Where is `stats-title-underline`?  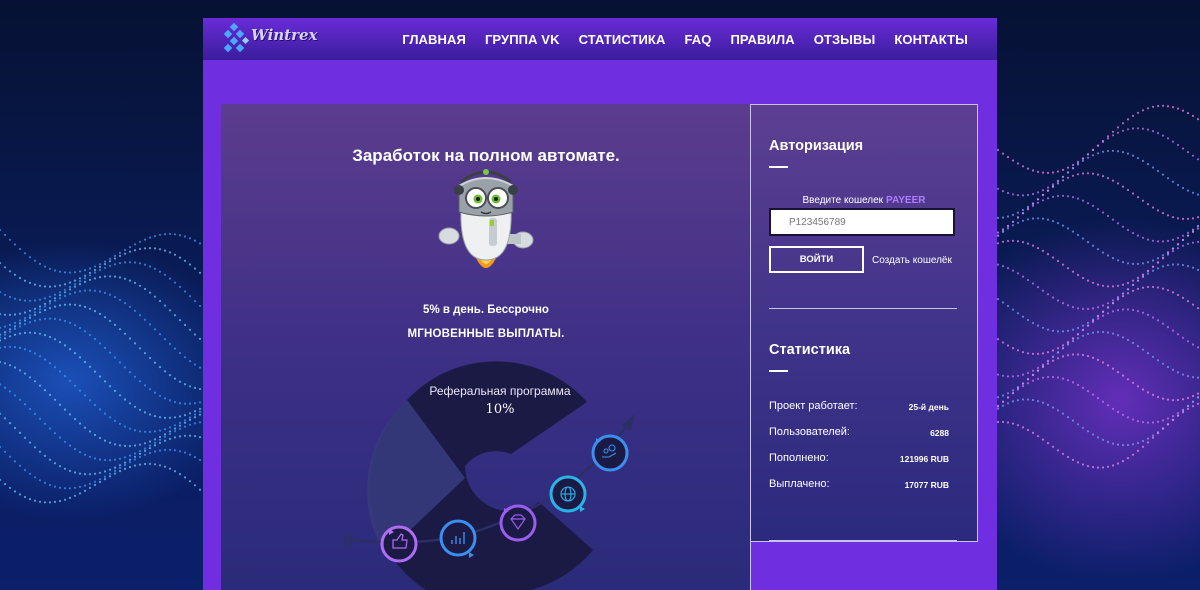
stats-title-underline is located at coordinates (778, 371).